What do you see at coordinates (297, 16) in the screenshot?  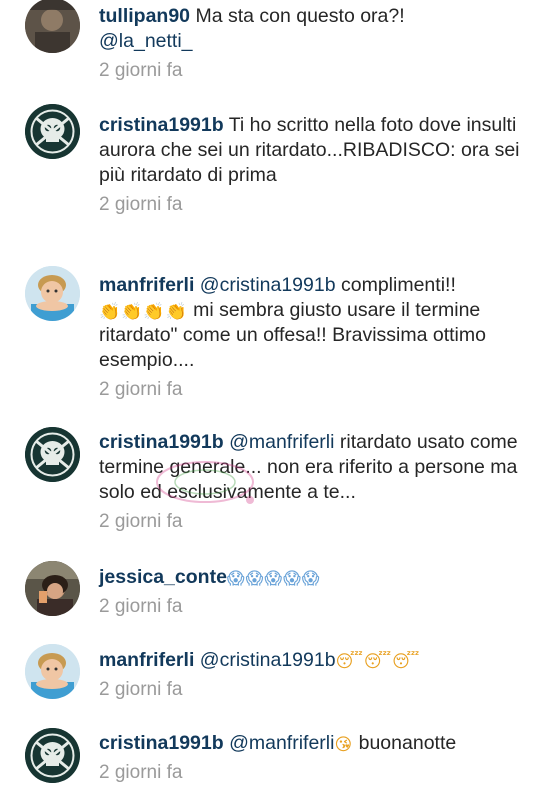 I see `comment-text: Ma sta con questo ora?!` at bounding box center [297, 16].